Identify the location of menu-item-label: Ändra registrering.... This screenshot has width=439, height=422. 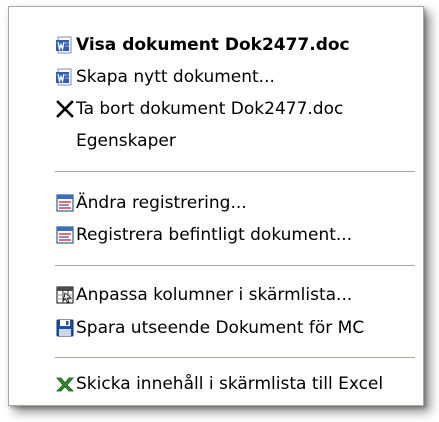
(161, 203).